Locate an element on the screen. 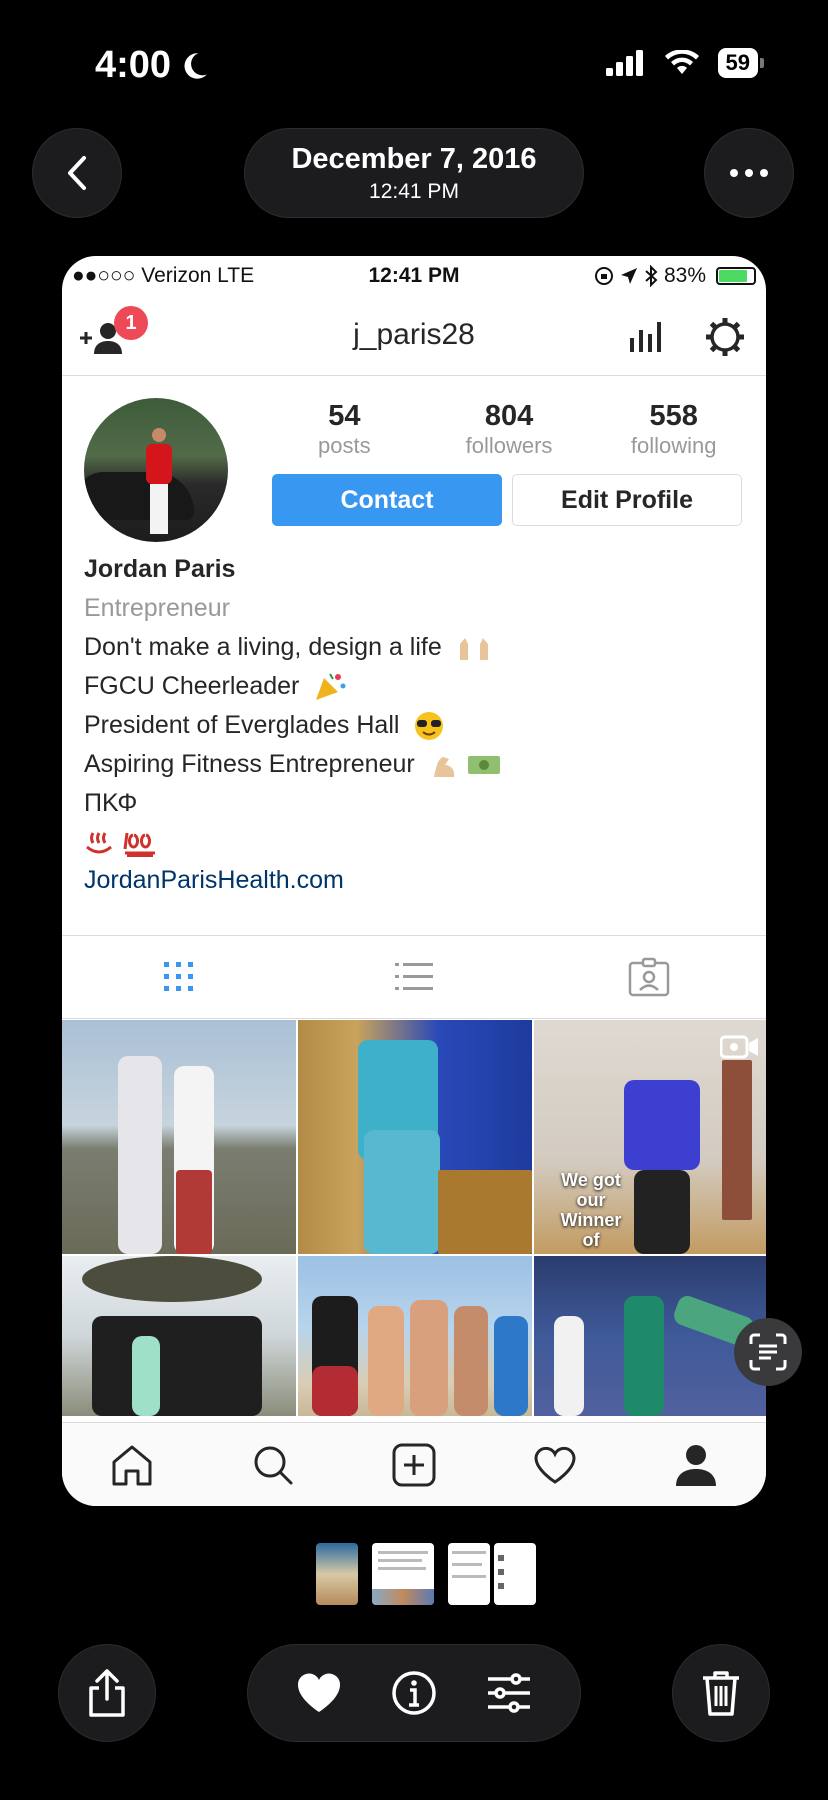  avatar is located at coordinates (156, 470).